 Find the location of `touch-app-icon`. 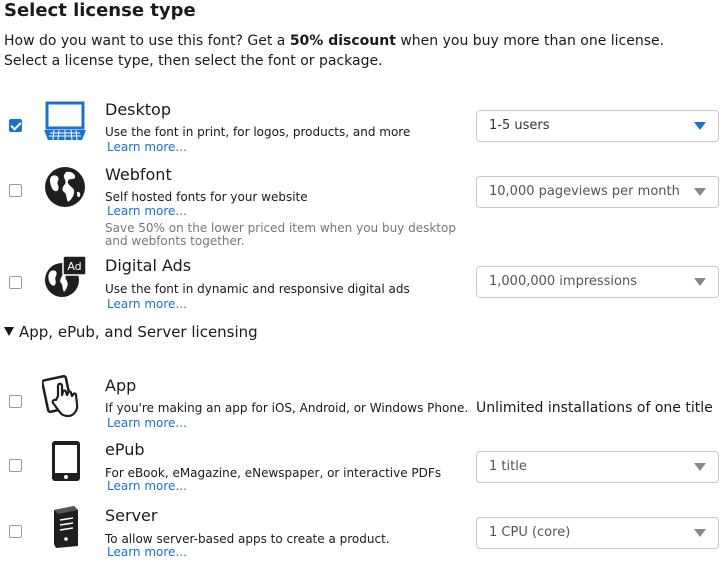

touch-app-icon is located at coordinates (60, 396).